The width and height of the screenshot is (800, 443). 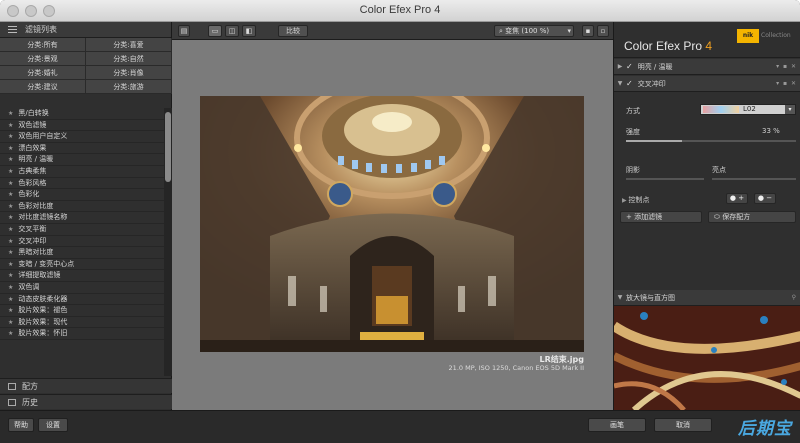 I want to click on history-icon, so click(x=12, y=402).